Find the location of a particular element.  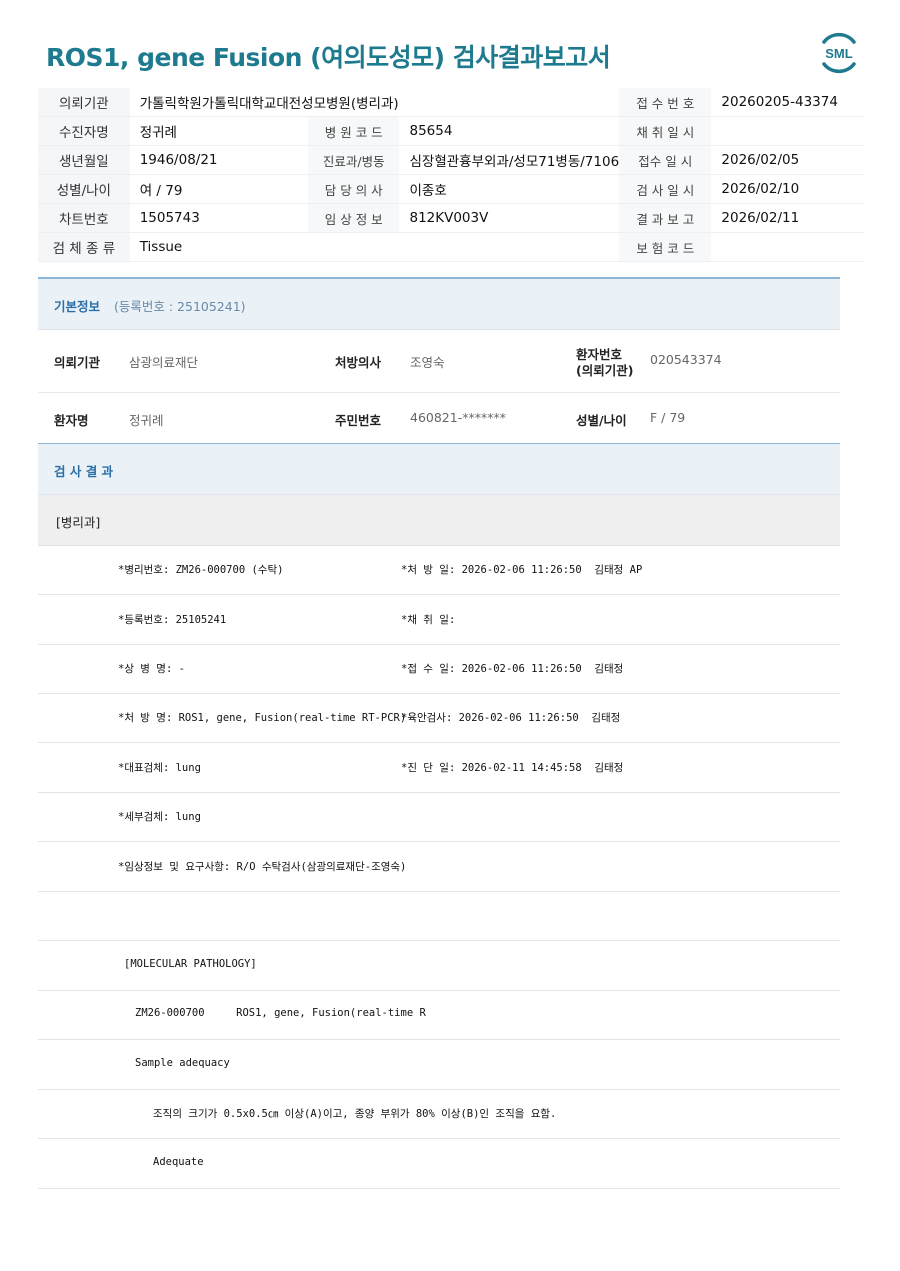

info-label: 병 원 코 드 is located at coordinates (353, 131).